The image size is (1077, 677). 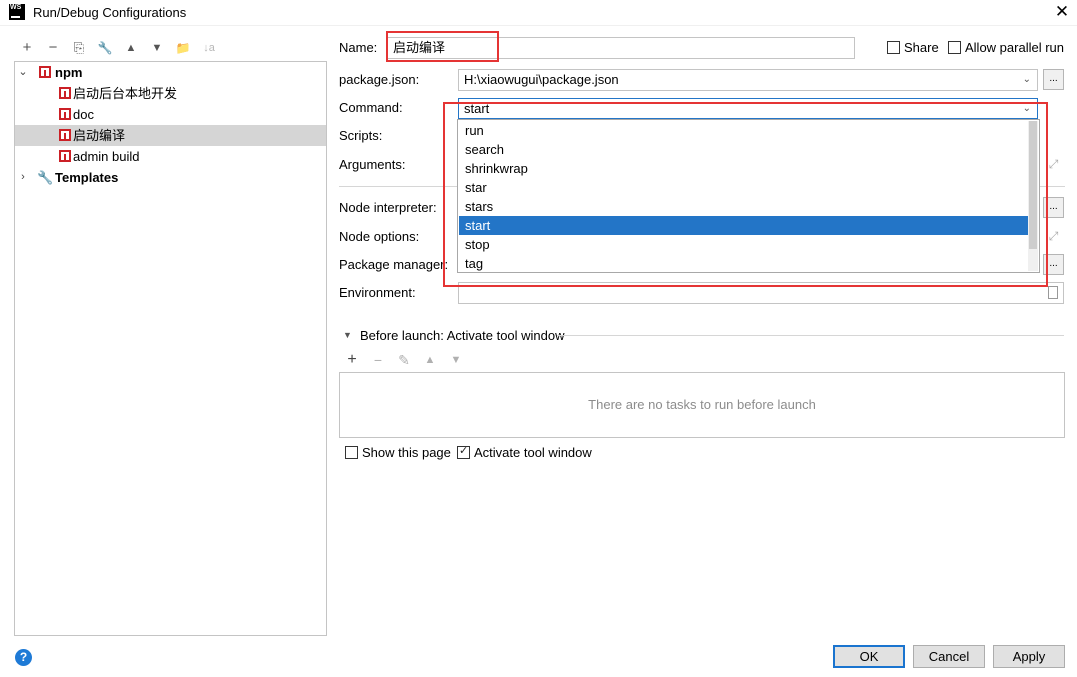 What do you see at coordinates (83, 114) in the screenshot?
I see `tree-item-label: doc` at bounding box center [83, 114].